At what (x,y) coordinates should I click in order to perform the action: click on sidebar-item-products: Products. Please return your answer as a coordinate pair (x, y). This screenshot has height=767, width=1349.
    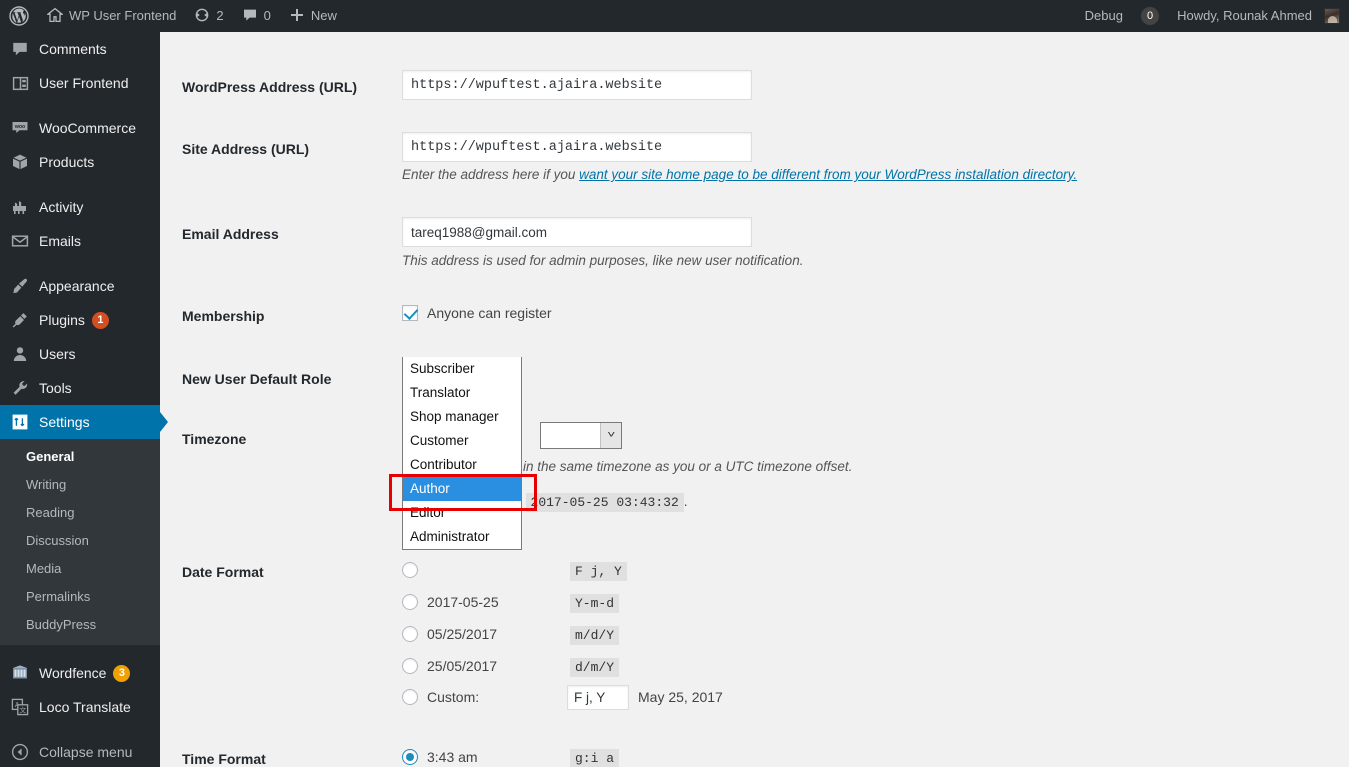
    Looking at the image, I should click on (80, 162).